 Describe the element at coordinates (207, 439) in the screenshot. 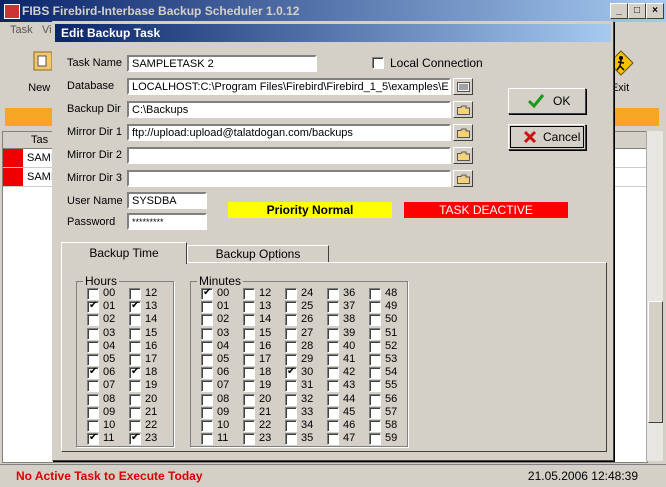

I see `minute-11-checkbox` at that location.